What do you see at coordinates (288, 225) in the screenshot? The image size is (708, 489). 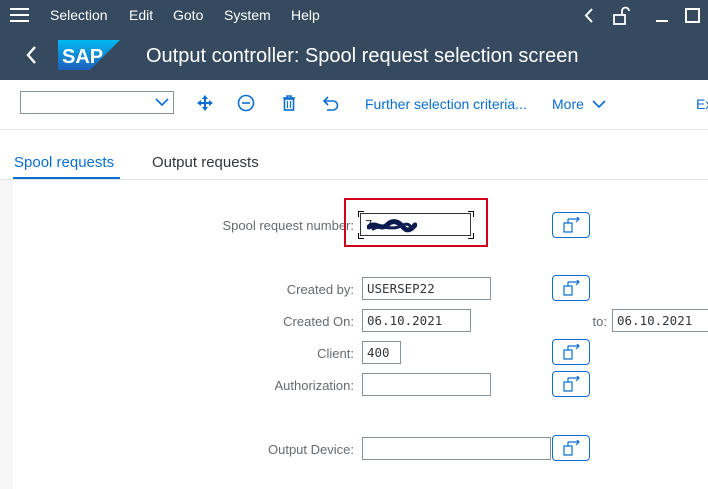 I see `spool-request-number-label: Spool request number:` at bounding box center [288, 225].